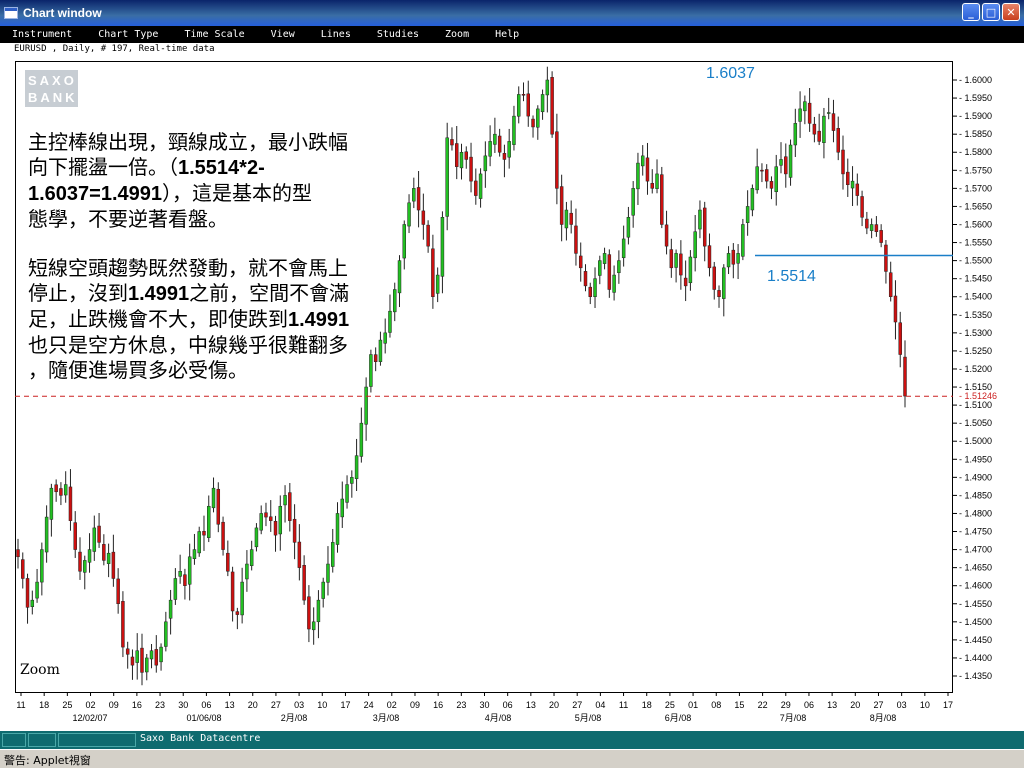 The image size is (1024, 768). I want to click on menu-zoom: Zoom, so click(457, 34).